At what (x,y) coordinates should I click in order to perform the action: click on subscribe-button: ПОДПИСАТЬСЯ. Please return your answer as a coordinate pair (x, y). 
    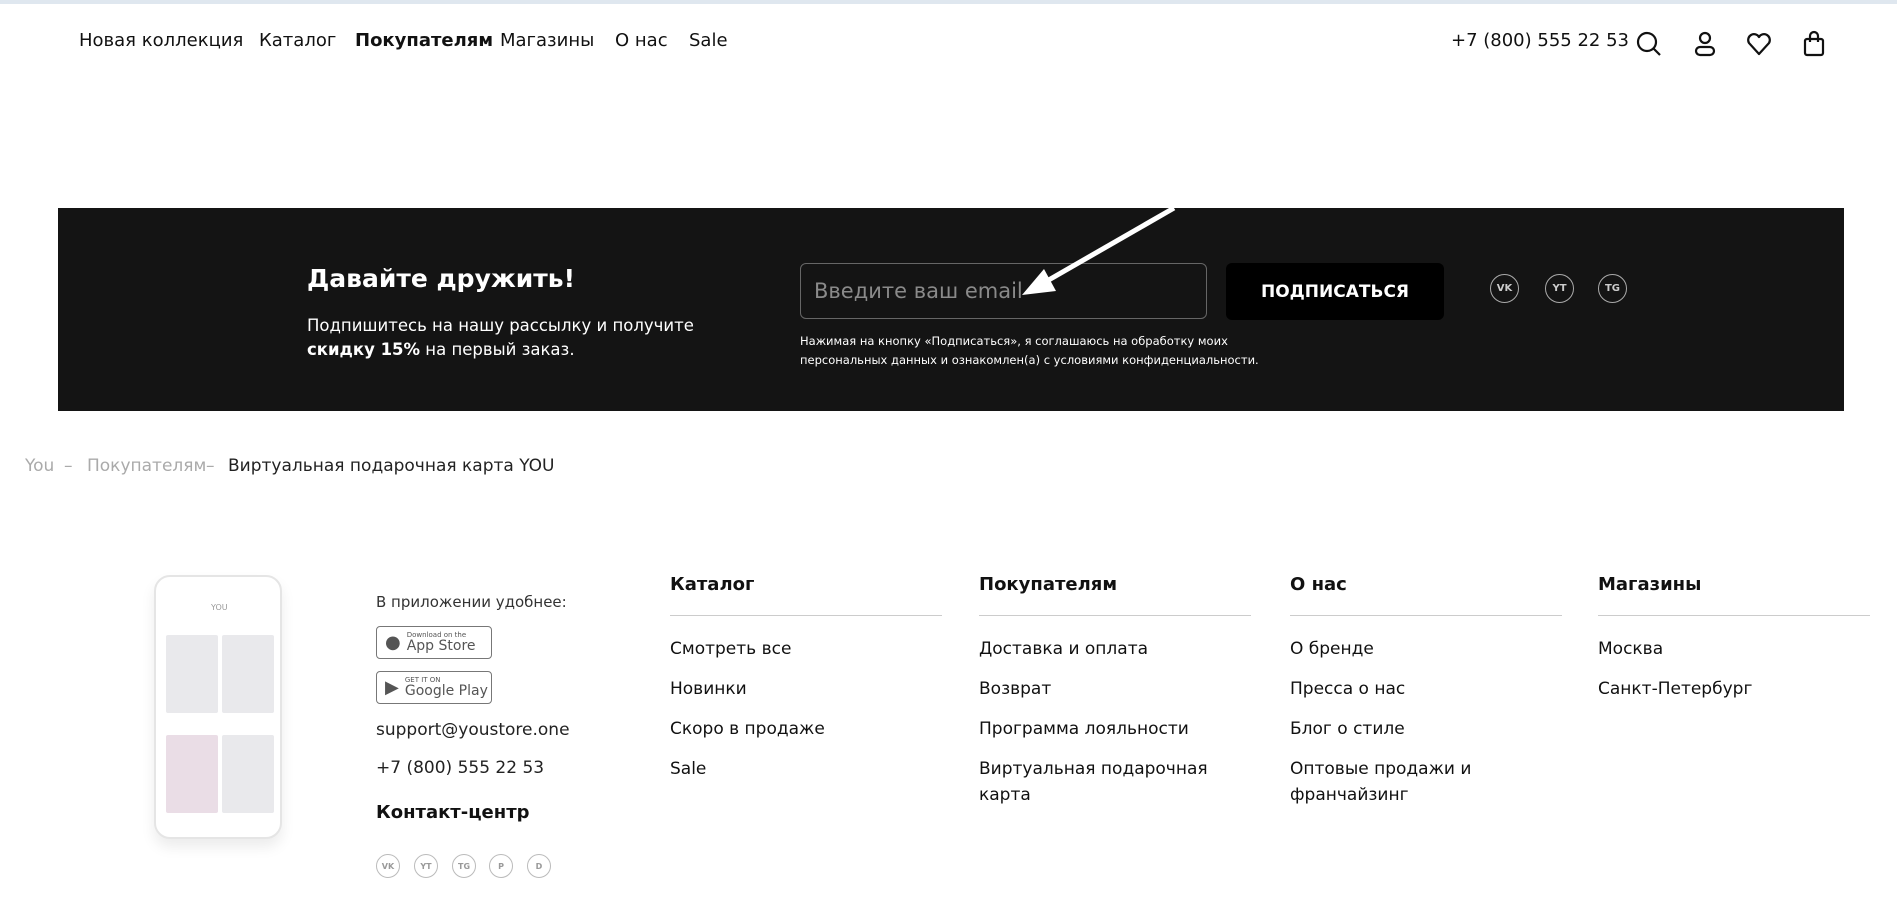
    Looking at the image, I should click on (1335, 291).